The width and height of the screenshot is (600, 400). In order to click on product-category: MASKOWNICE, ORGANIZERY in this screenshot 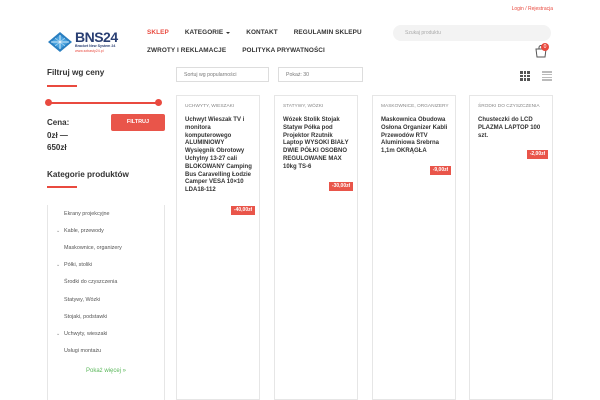, I will do `click(415, 106)`.